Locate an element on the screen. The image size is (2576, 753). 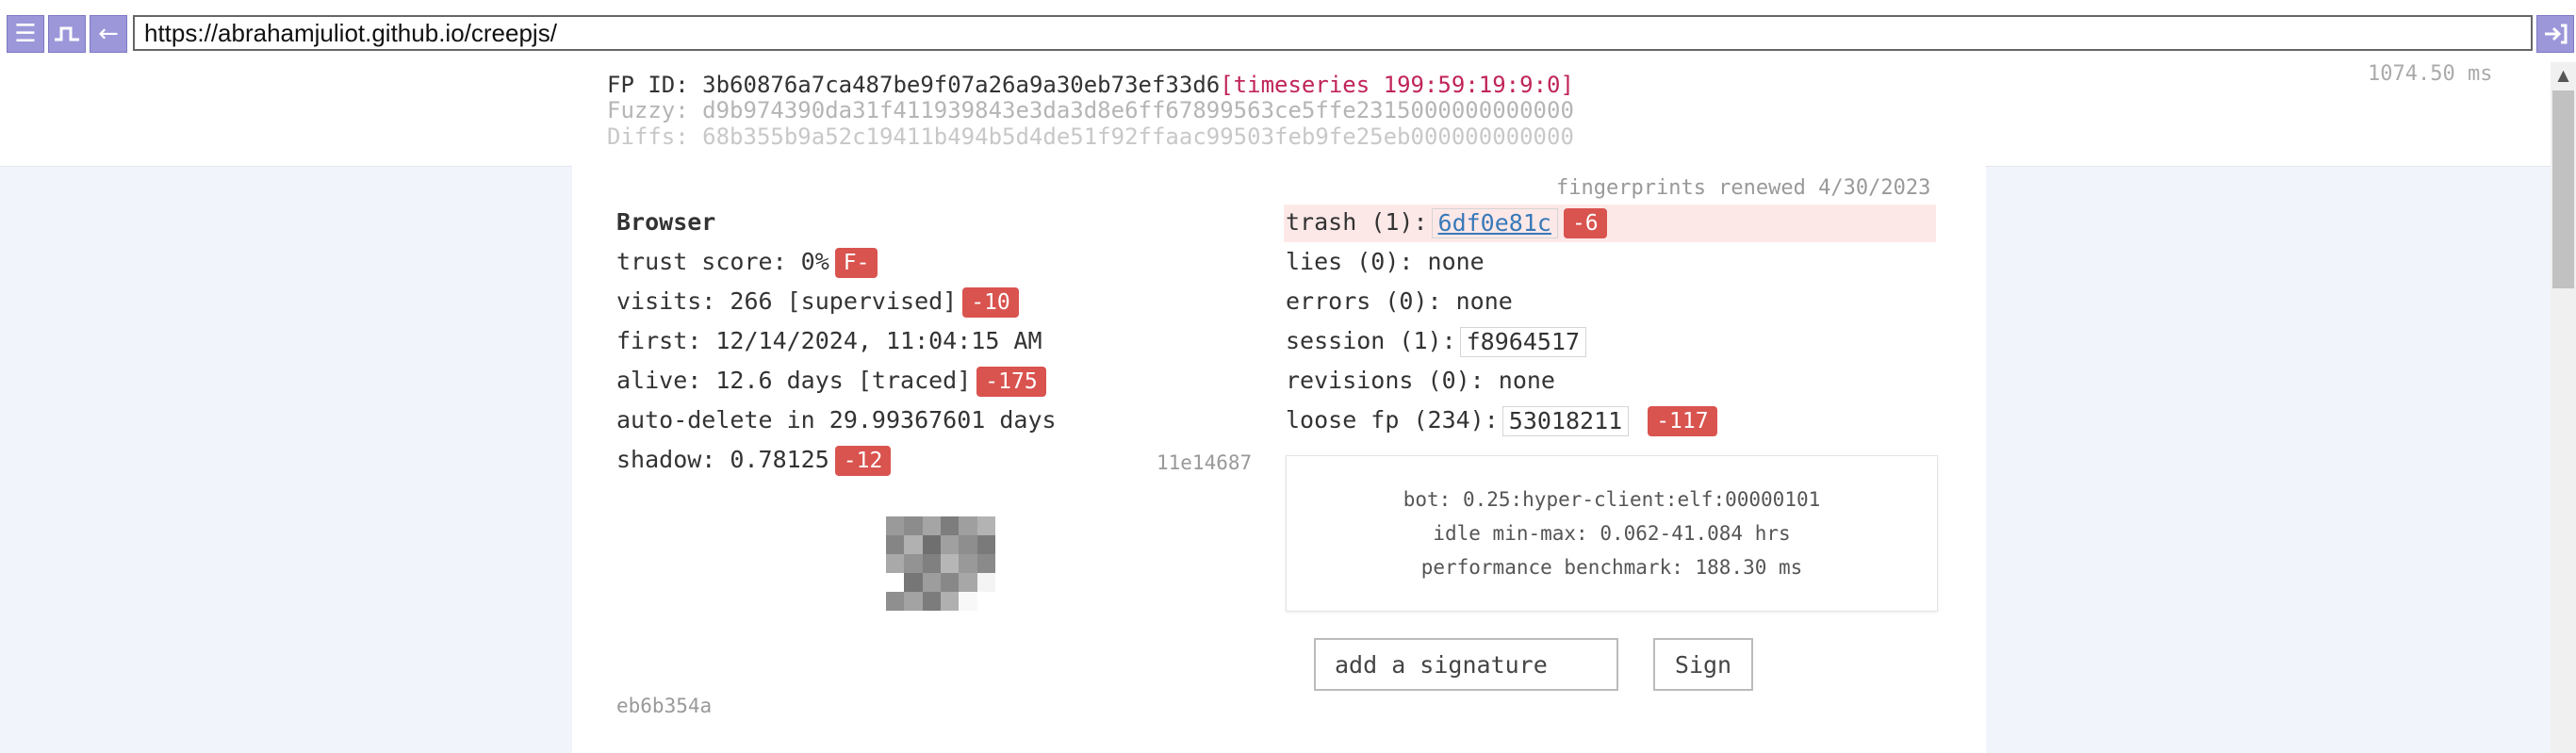
shadow: shadow: 0.78125 is located at coordinates (722, 459).